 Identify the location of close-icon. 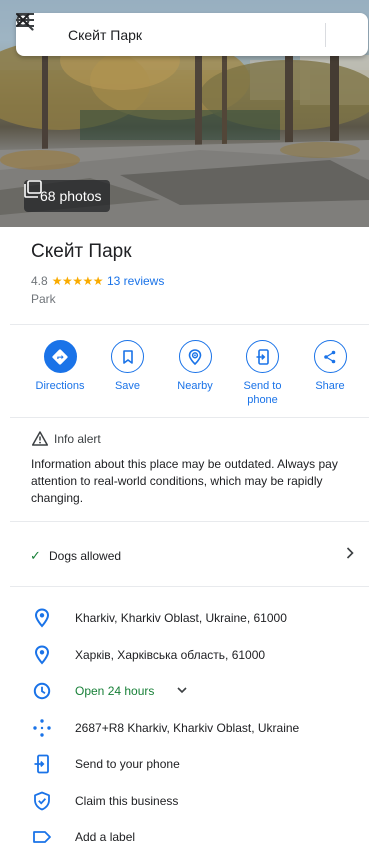
(23, 20).